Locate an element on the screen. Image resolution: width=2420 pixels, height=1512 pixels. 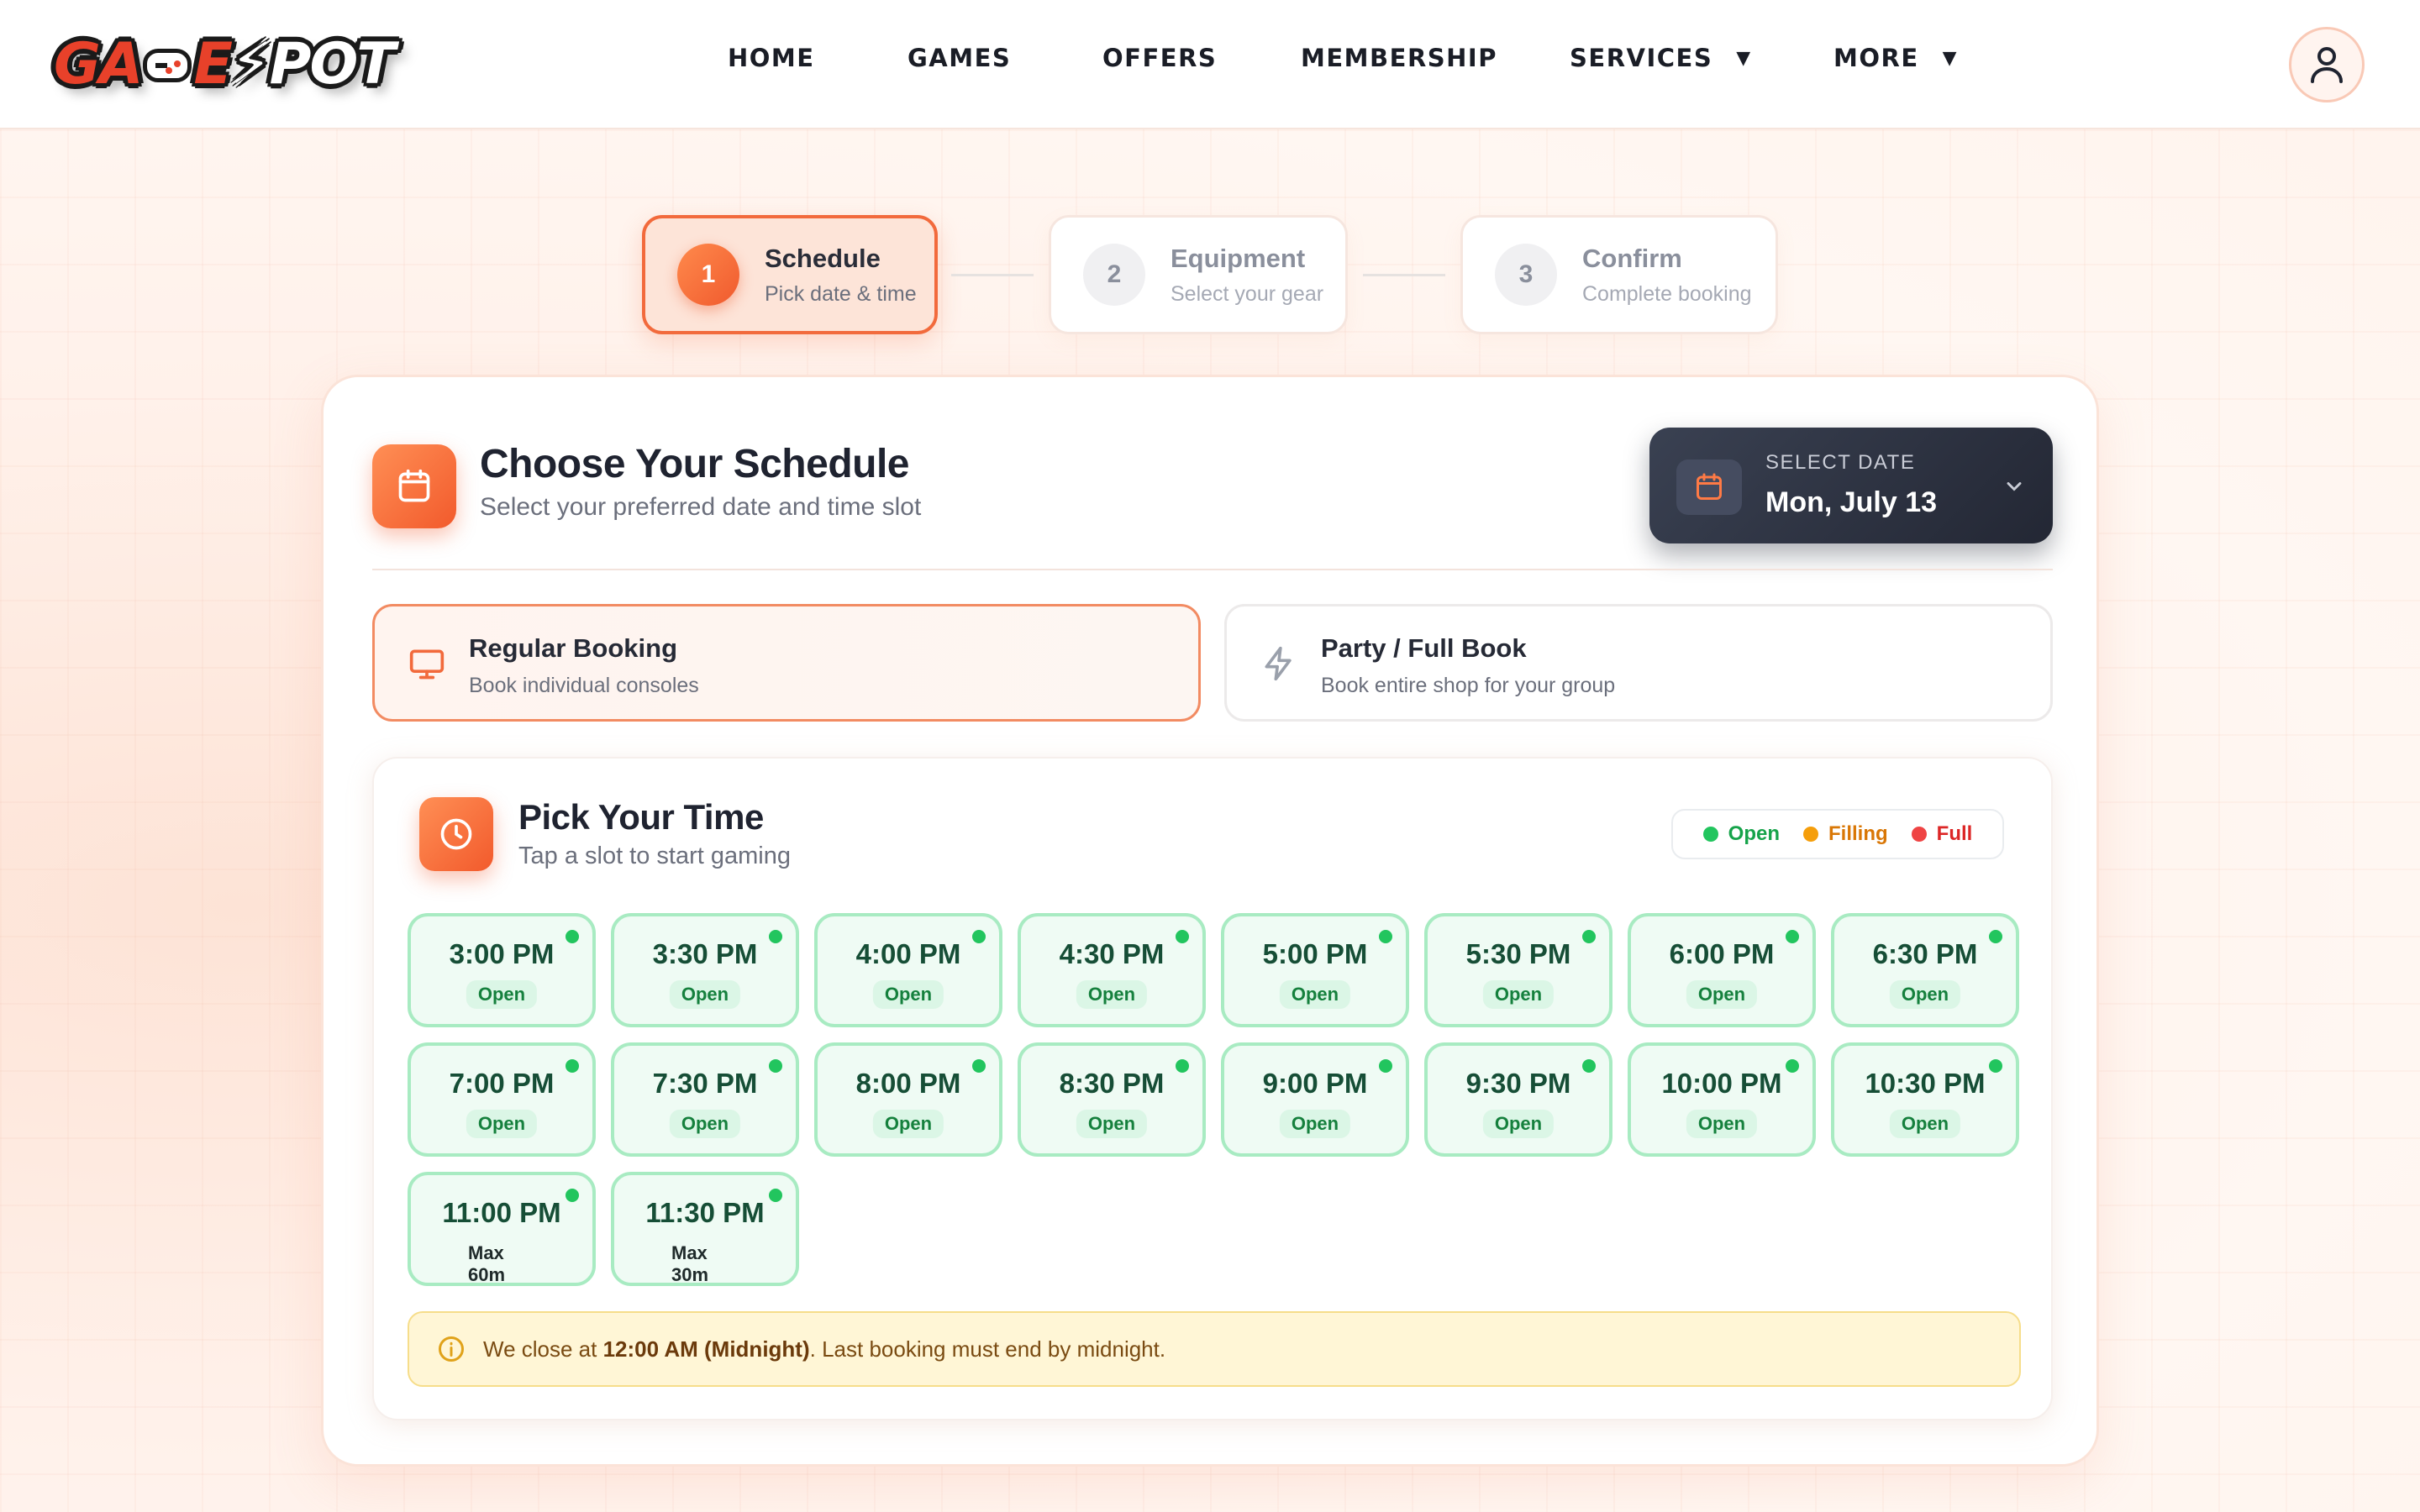
slot-time: 7:30 PM is located at coordinates (705, 1083).